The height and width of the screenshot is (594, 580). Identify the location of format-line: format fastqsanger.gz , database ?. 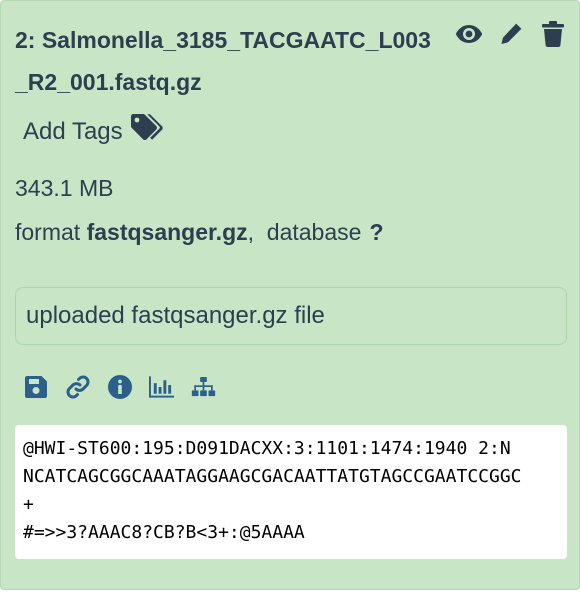
(199, 232).